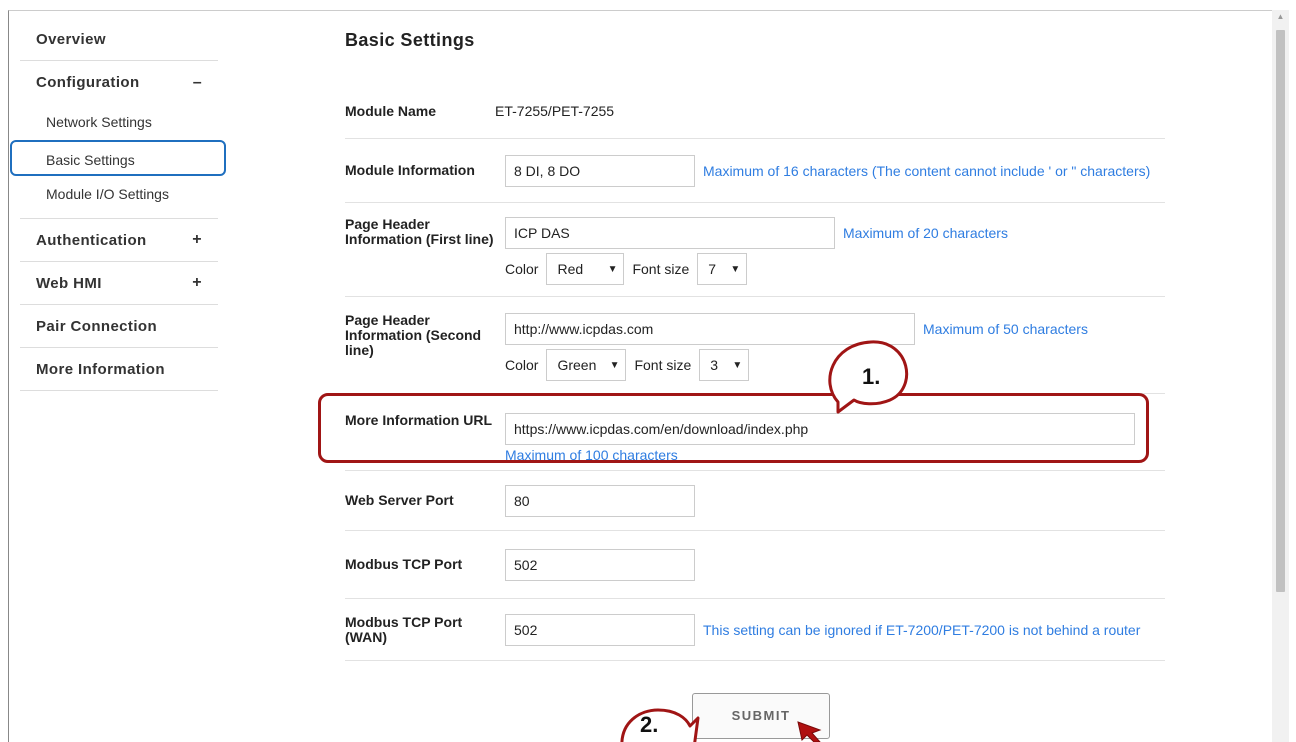  Describe the element at coordinates (119, 194) in the screenshot. I see `sidebar-item-module-io-settings: Module I/O Settings` at that location.